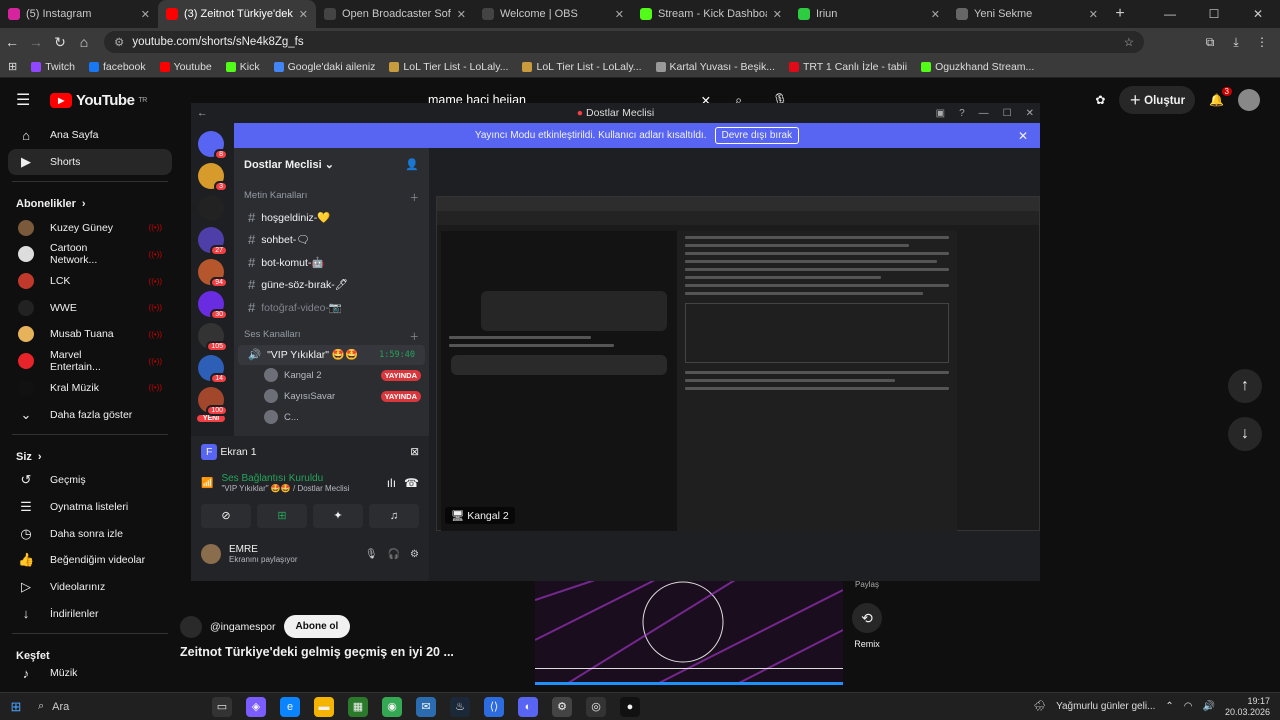 The width and height of the screenshot is (1280, 720). Describe the element at coordinates (98, 100) in the screenshot. I see `youtube-logo: ▶ YouTube TR` at that location.